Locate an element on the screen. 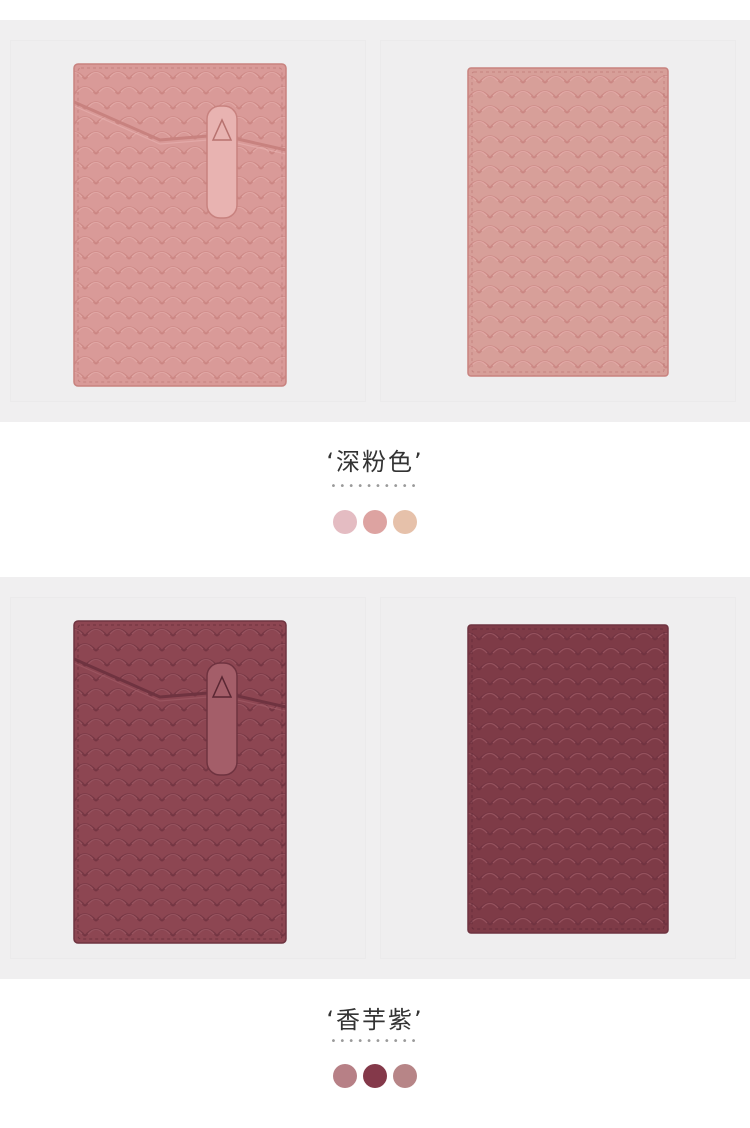 The image size is (750, 1128). wallet-front-pink-icon is located at coordinates (180, 225).